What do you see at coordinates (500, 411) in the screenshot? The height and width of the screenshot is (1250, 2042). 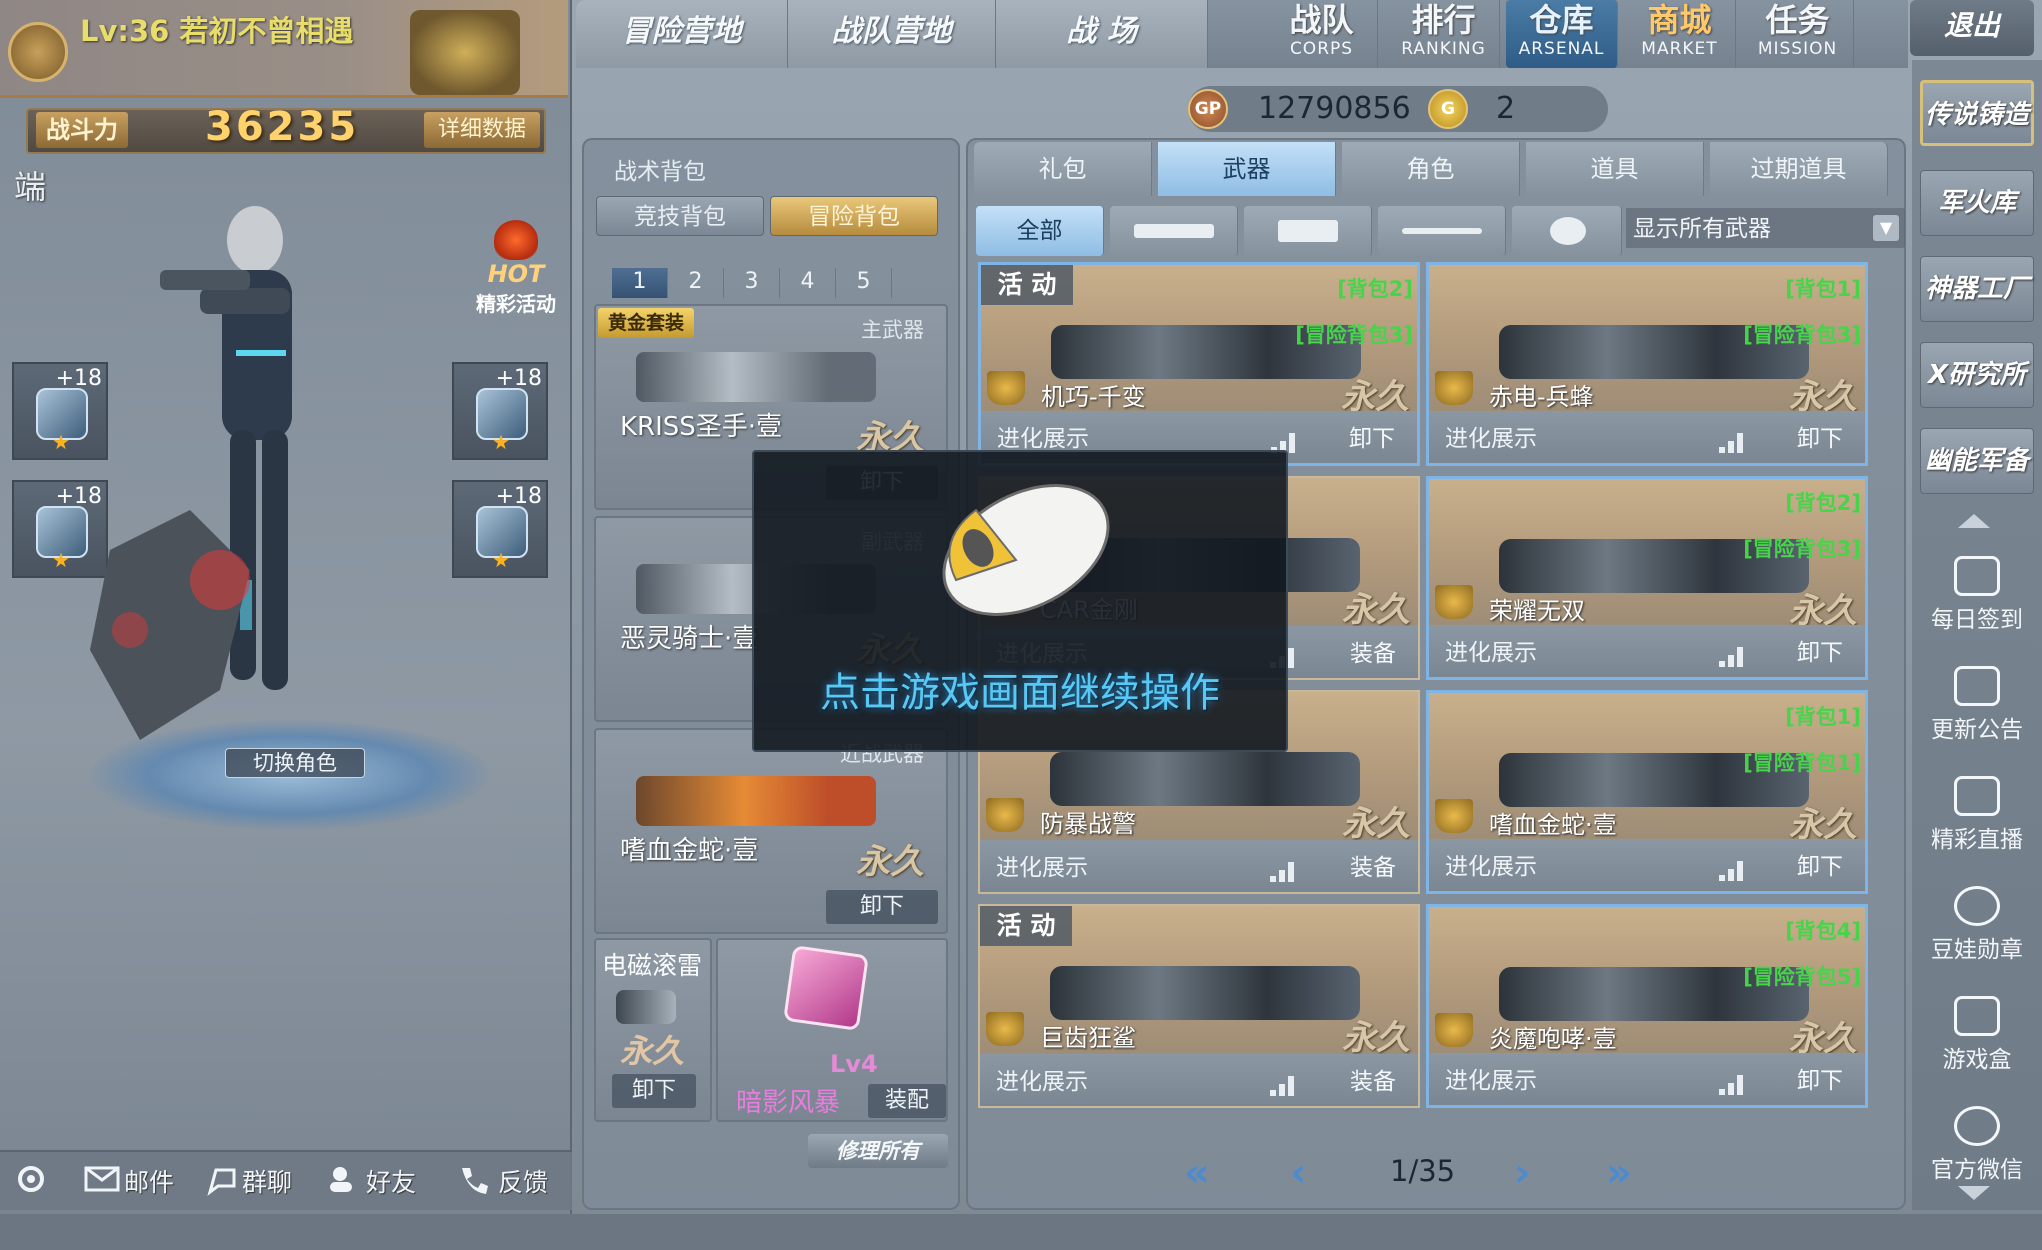 I see `goggles-slot: +18 ★` at bounding box center [500, 411].